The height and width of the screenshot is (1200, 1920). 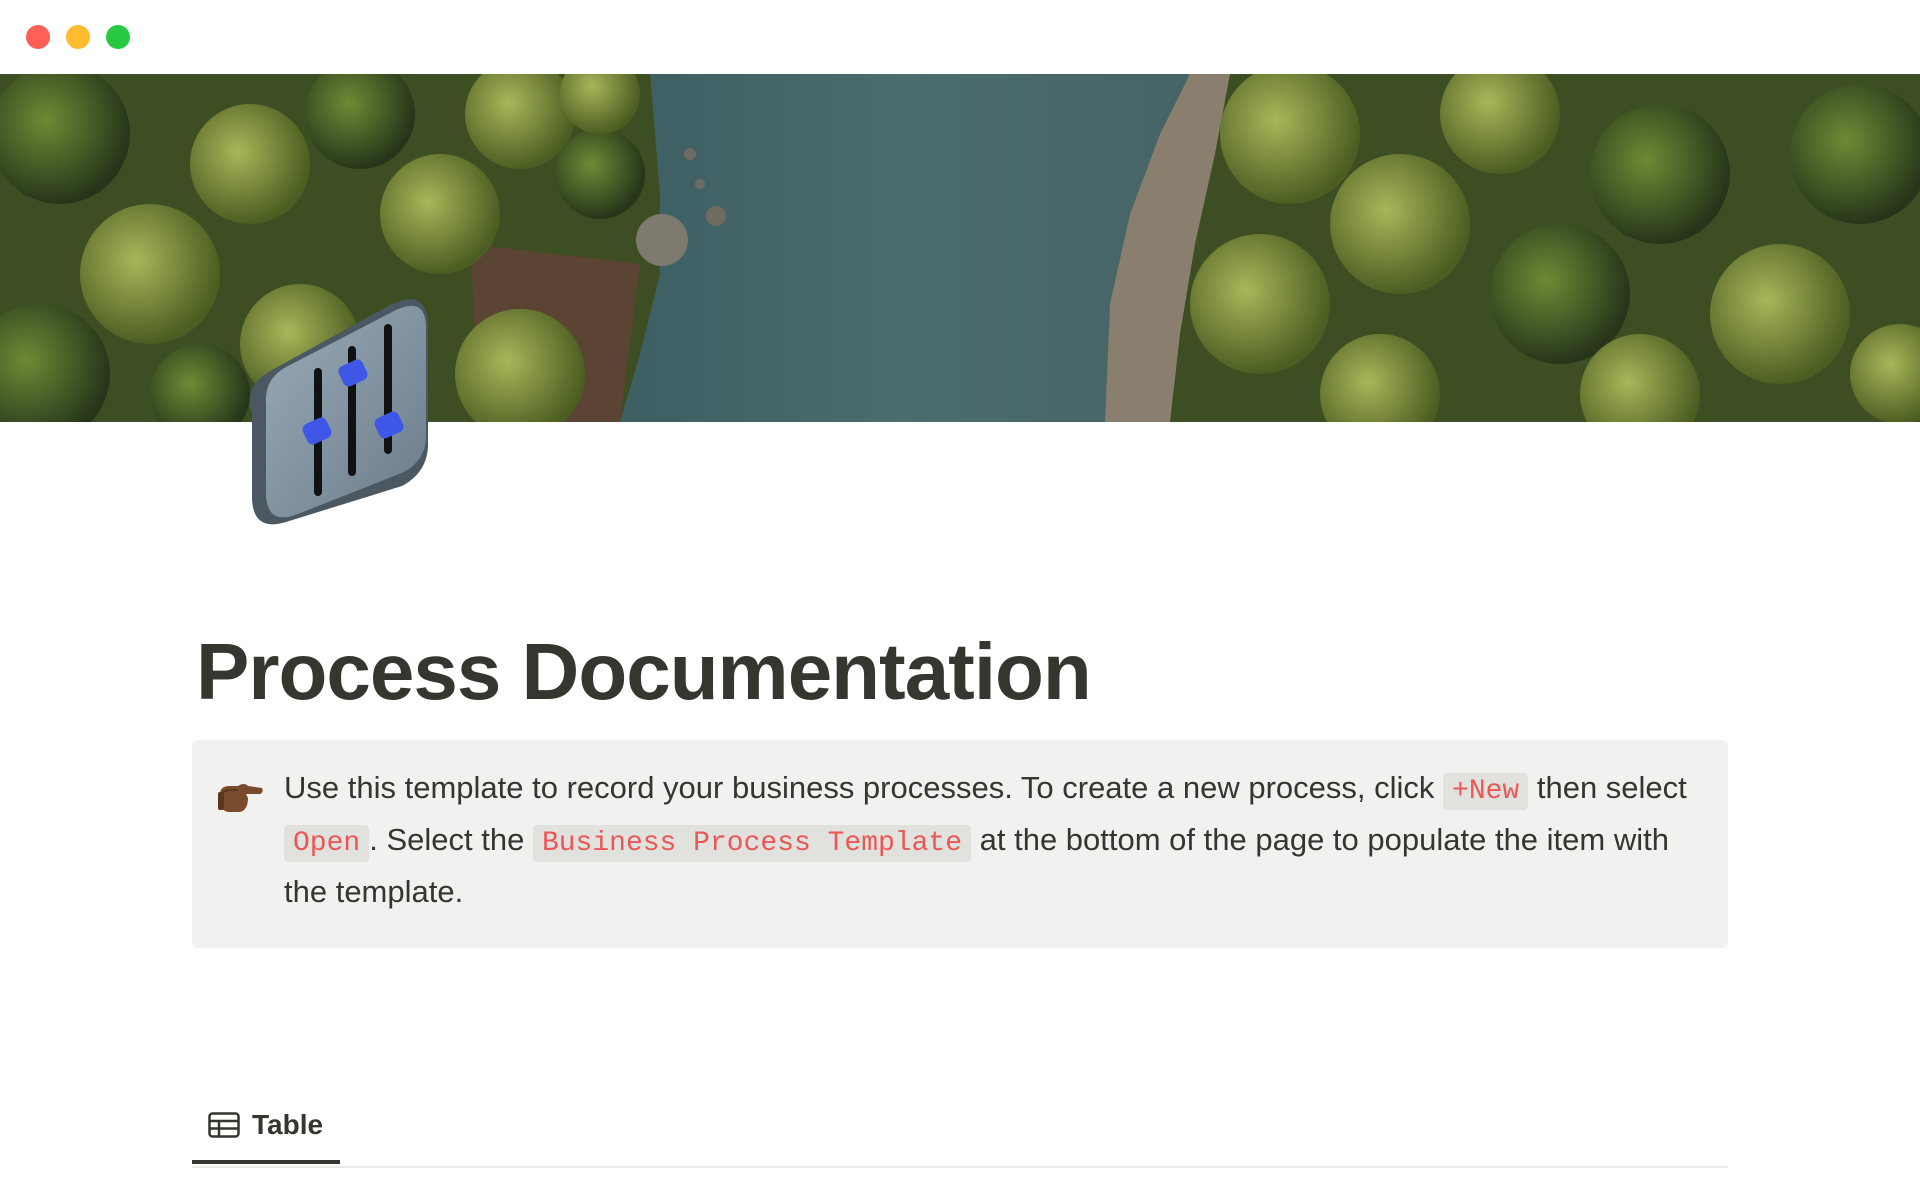 I want to click on sliders-icon, so click(x=340, y=404).